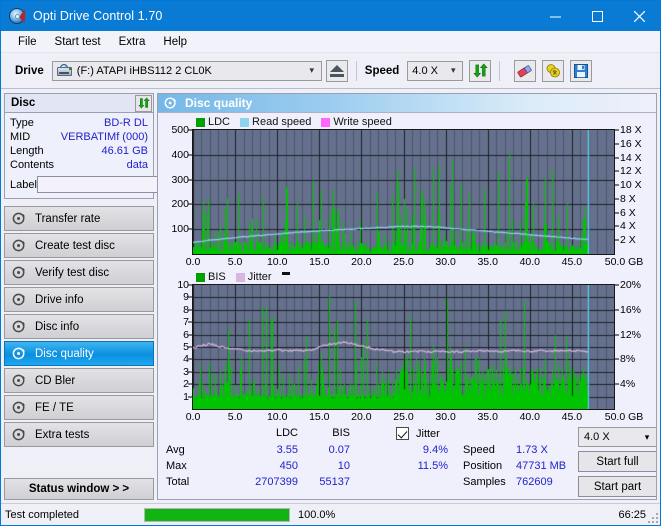 Image resolution: width=661 pixels, height=526 pixels. Describe the element at coordinates (617, 437) in the screenshot. I see `test-speed-select: 4.0 X ▾` at that location.